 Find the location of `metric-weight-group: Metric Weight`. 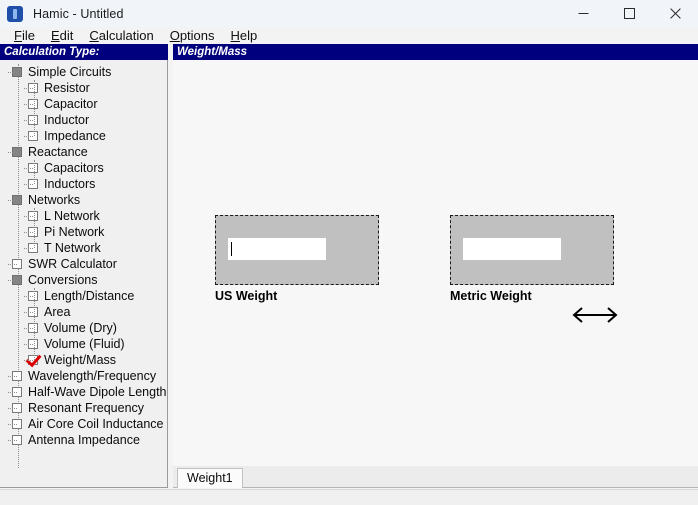

metric-weight-group: Metric Weight is located at coordinates (532, 259).